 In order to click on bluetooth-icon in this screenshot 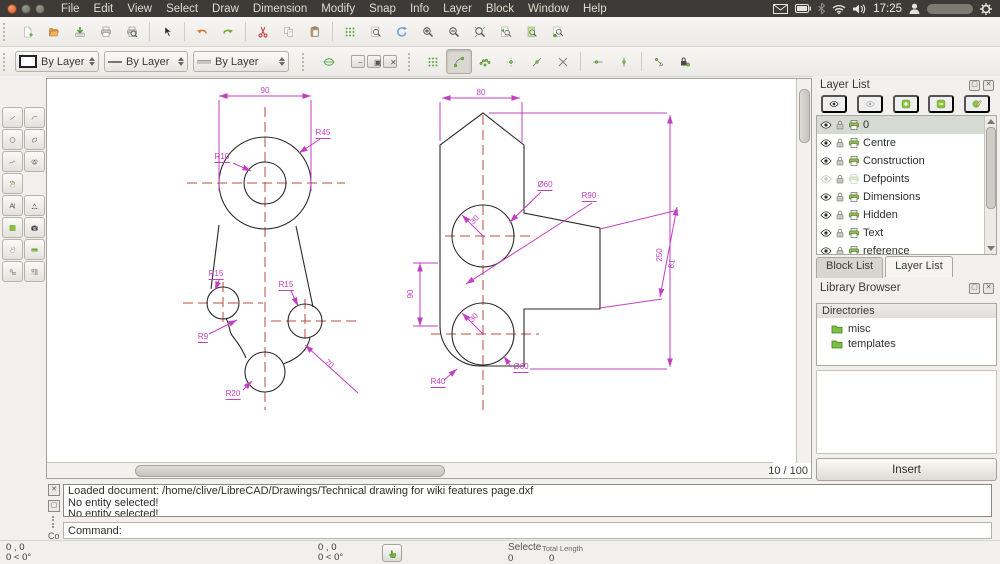, I will do `click(822, 8)`.